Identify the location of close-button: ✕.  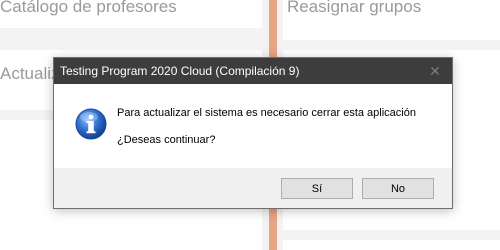
(435, 71).